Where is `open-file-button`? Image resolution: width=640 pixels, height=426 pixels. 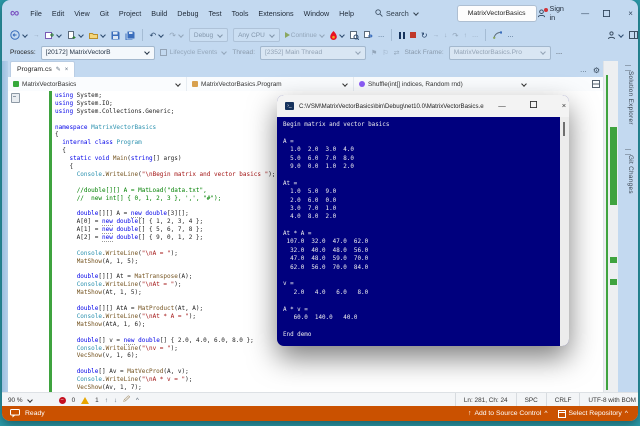
open-file-button is located at coordinates (97, 35).